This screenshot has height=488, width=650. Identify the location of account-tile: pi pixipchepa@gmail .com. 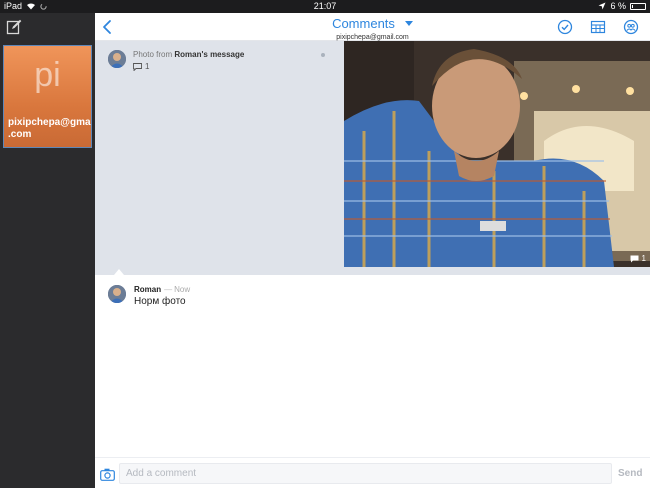
(47, 96).